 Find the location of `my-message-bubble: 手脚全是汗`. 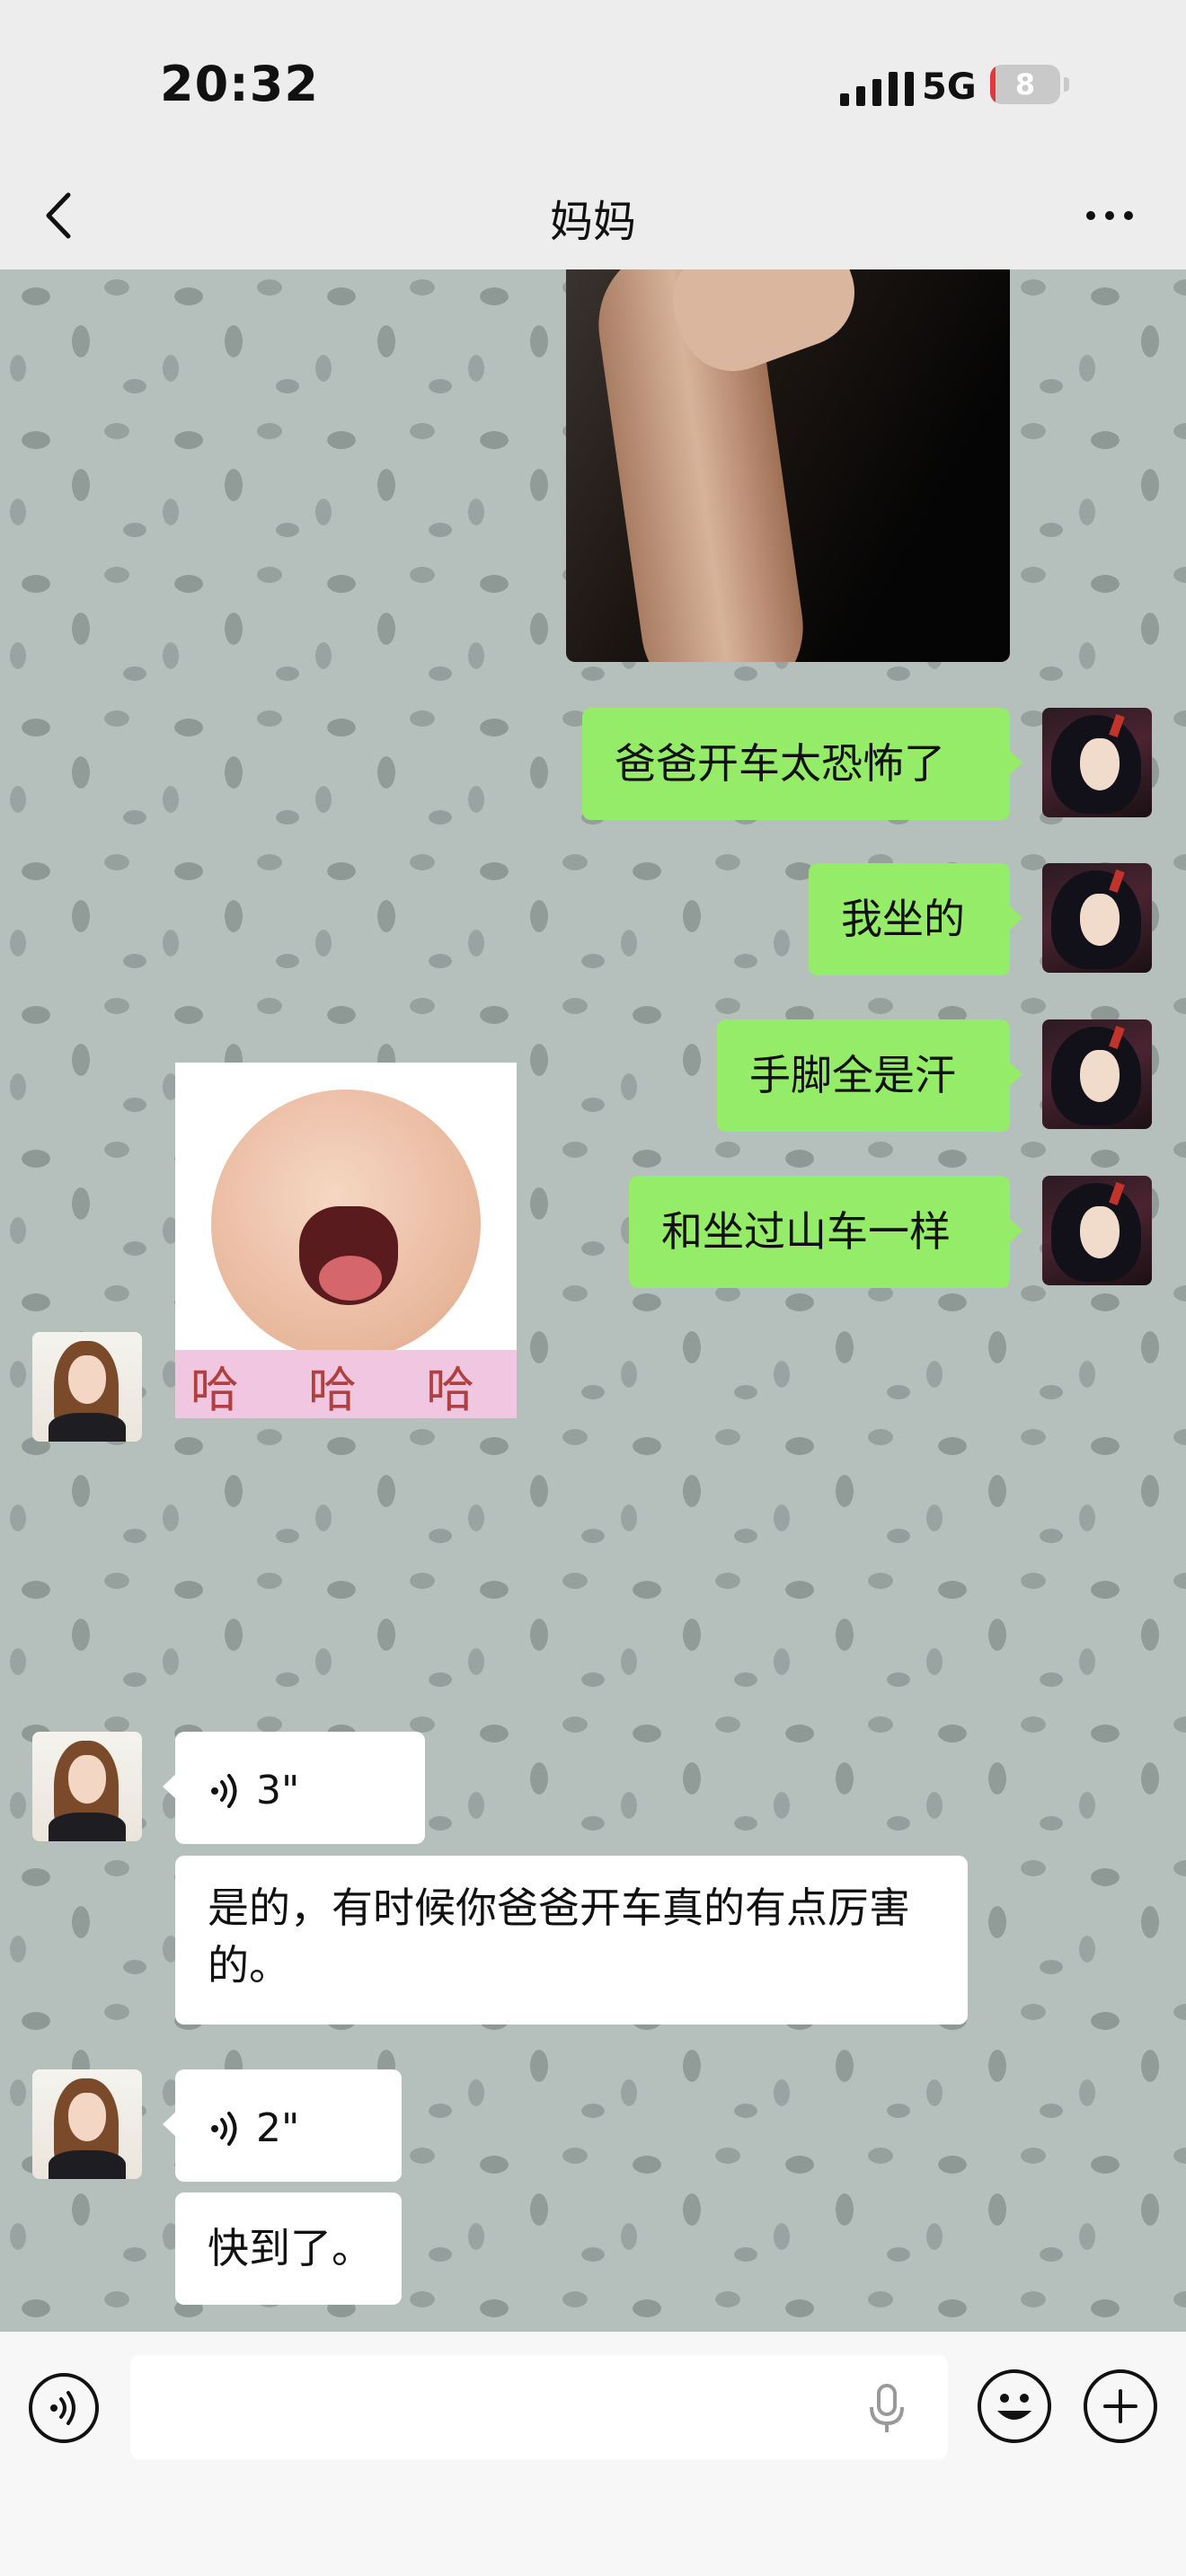

my-message-bubble: 手脚全是汗 is located at coordinates (869, 1075).